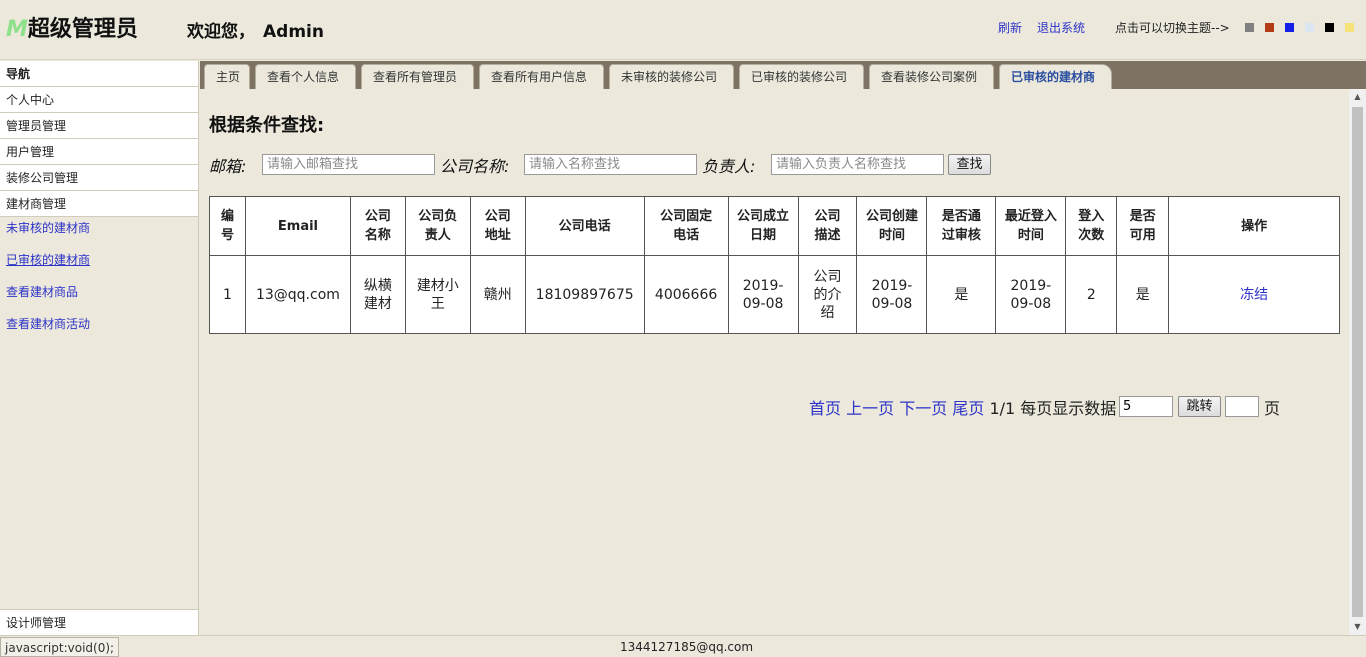 Image resolution: width=1366 pixels, height=657 pixels. Describe the element at coordinates (297, 226) in the screenshot. I see `col-header-email: Email` at that location.